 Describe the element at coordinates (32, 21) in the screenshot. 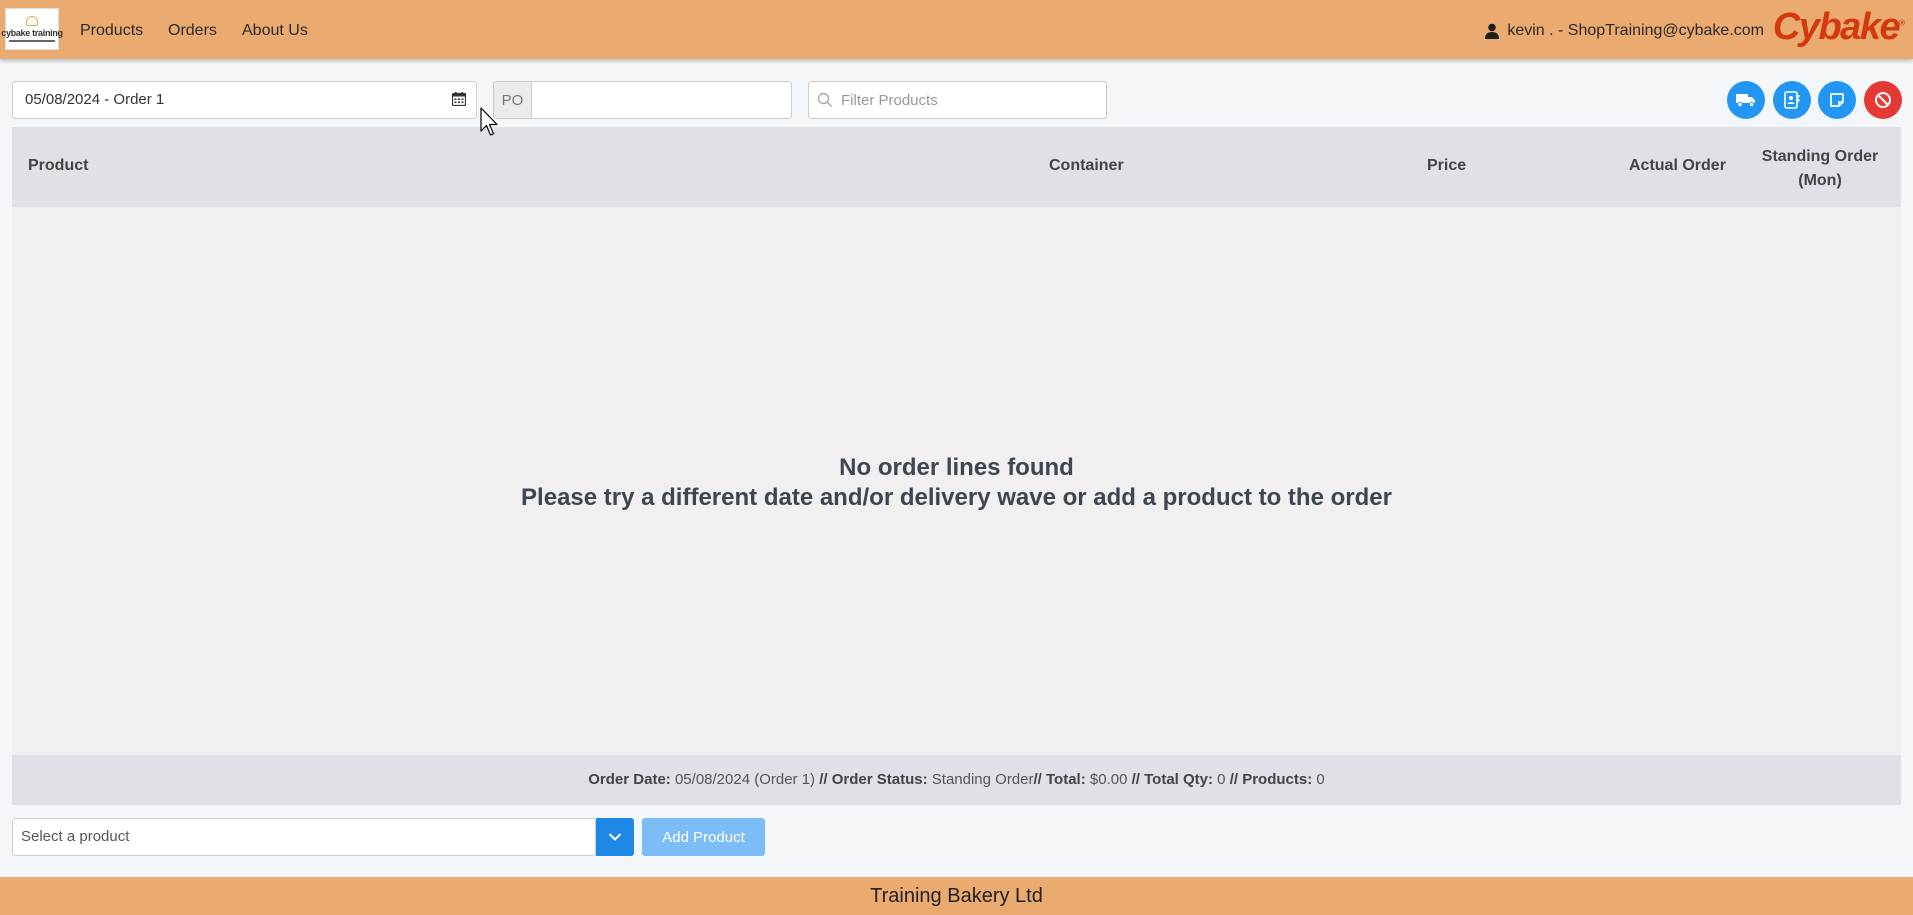

I see `chef-hat-icon` at that location.